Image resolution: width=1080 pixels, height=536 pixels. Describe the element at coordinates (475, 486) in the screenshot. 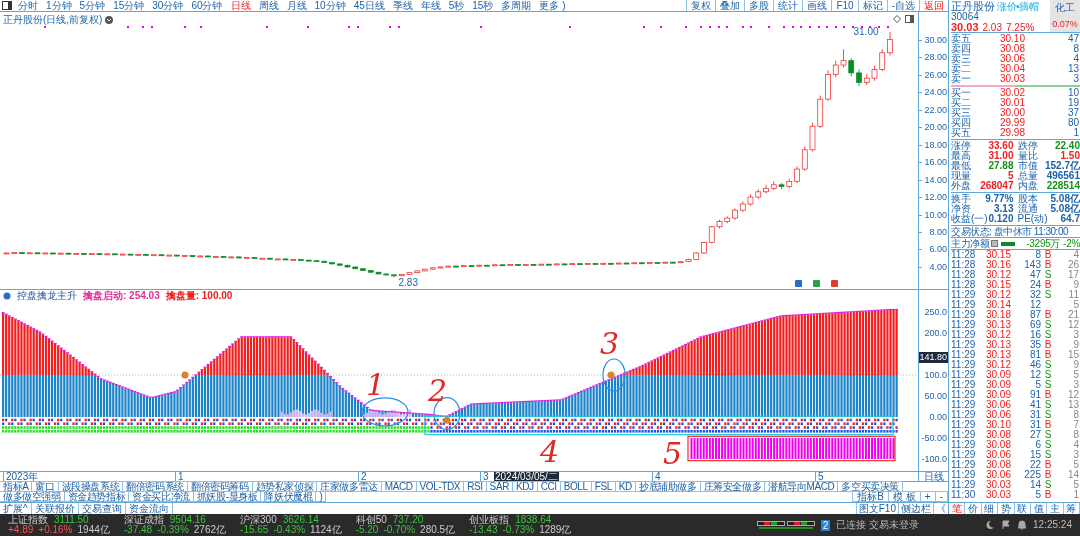

I see `indicator-tab: RSI` at that location.